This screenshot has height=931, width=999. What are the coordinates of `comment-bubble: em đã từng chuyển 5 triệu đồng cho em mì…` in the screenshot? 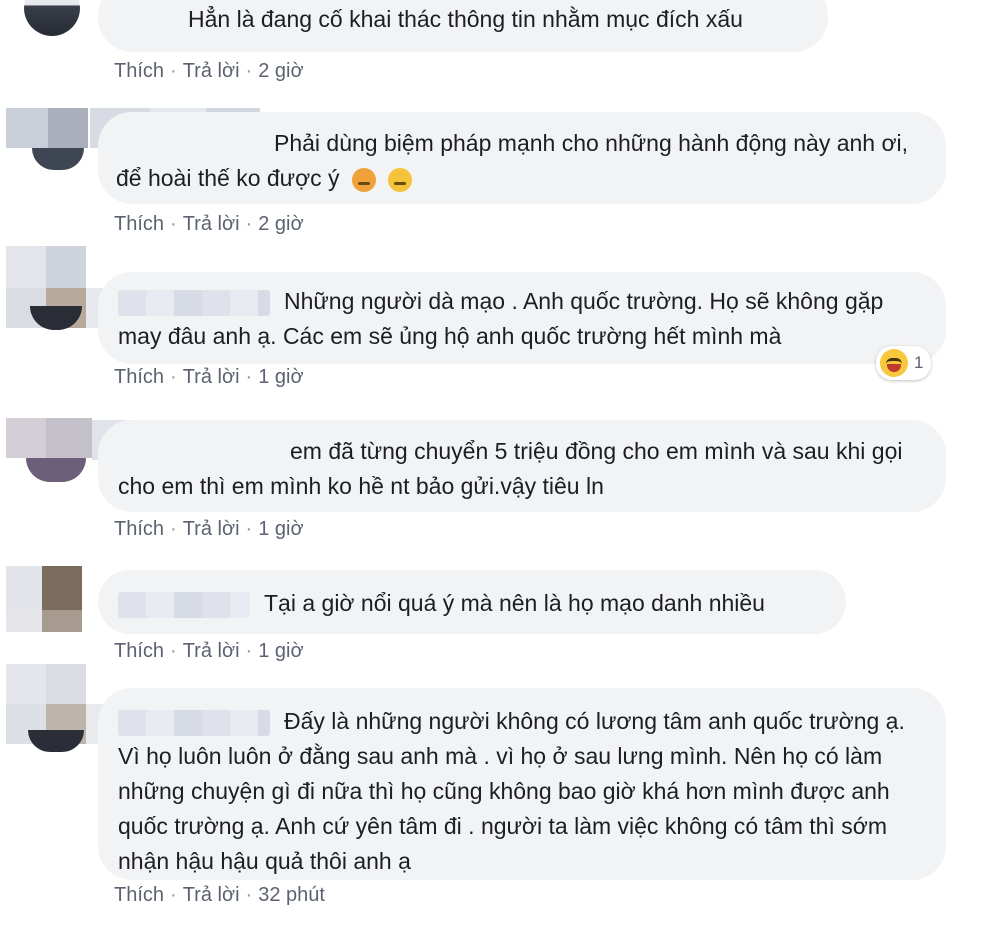 It's located at (522, 466).